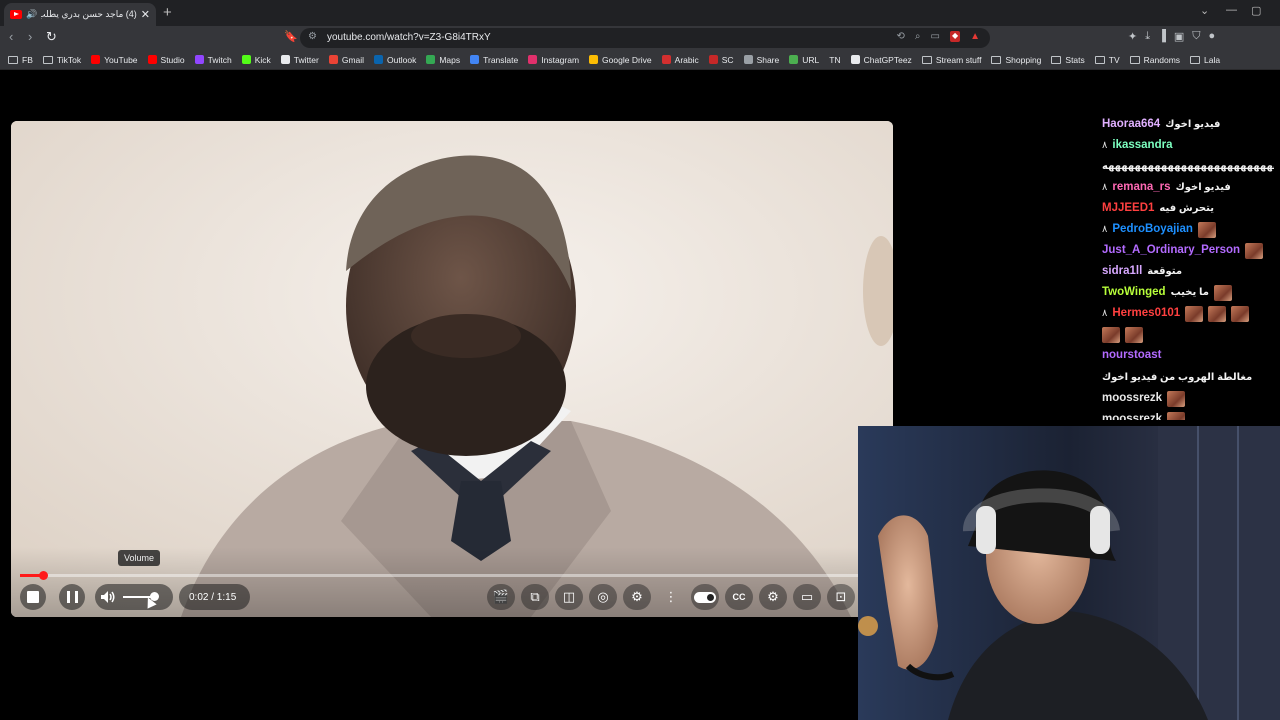  I want to click on miniplayer-icon: ▭, so click(807, 597).